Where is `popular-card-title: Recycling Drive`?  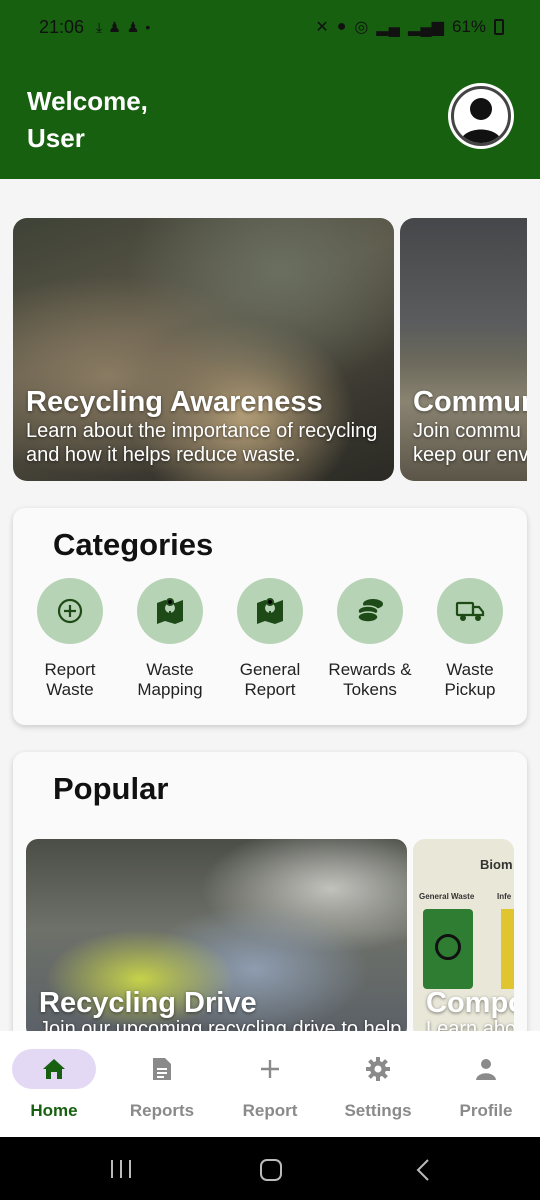
popular-card-title: Recycling Drive is located at coordinates (148, 1003).